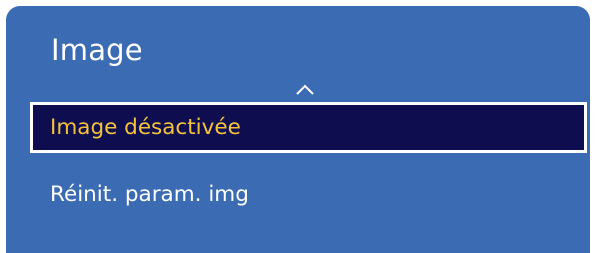 The height and width of the screenshot is (253, 596). I want to click on menu-item-label: Réinit. param. img, so click(149, 194).